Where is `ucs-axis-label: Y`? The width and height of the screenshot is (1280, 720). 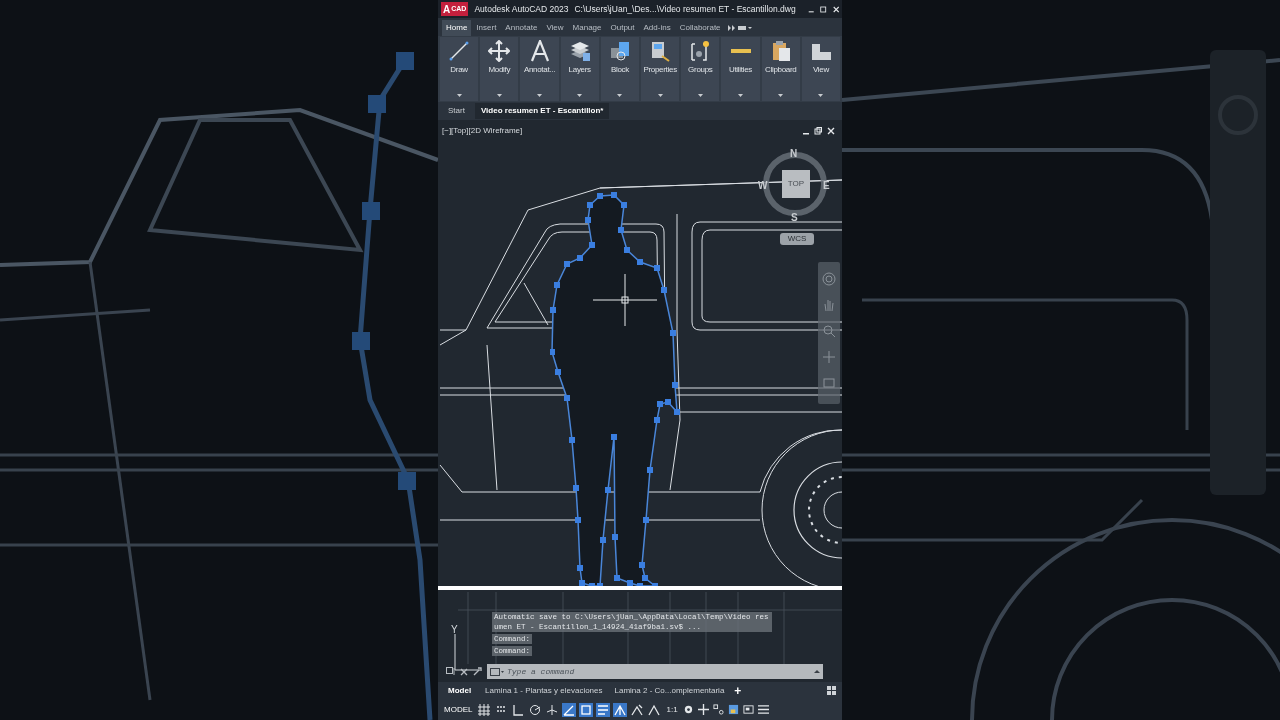 ucs-axis-label: Y is located at coordinates (454, 630).